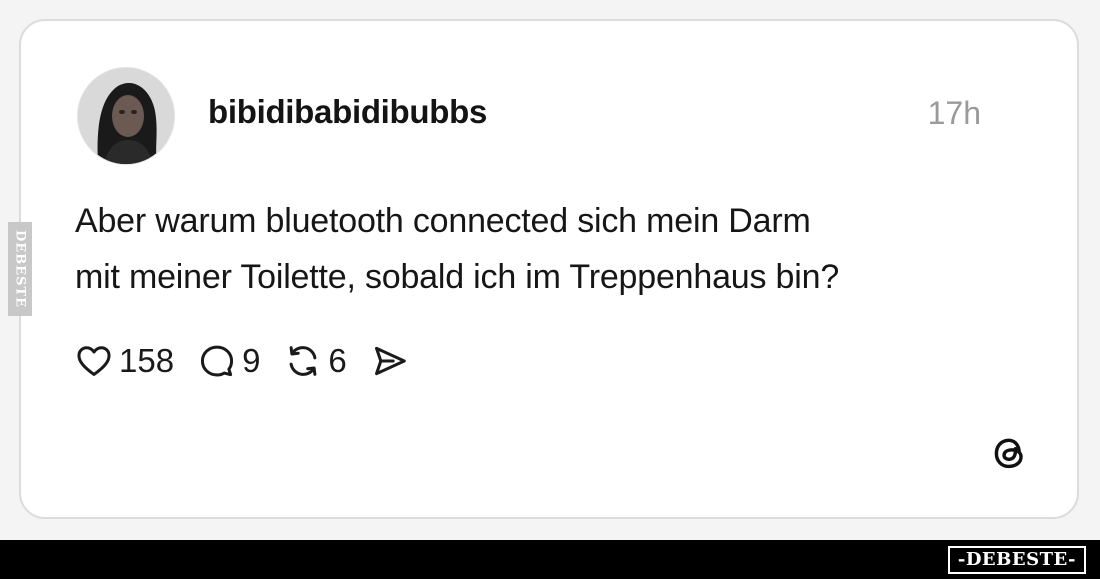  I want to click on comment-icon, so click(217, 361).